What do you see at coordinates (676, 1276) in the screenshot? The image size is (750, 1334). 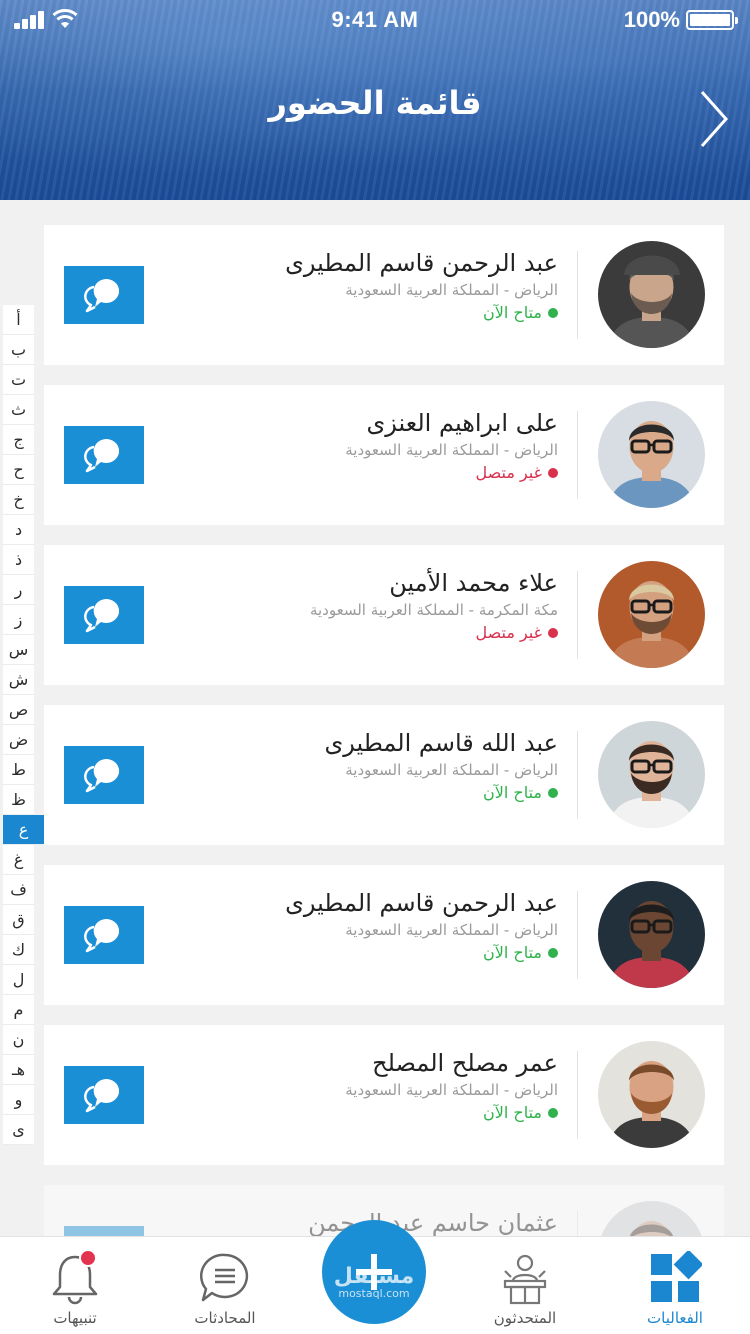 I see `events-icon` at bounding box center [676, 1276].